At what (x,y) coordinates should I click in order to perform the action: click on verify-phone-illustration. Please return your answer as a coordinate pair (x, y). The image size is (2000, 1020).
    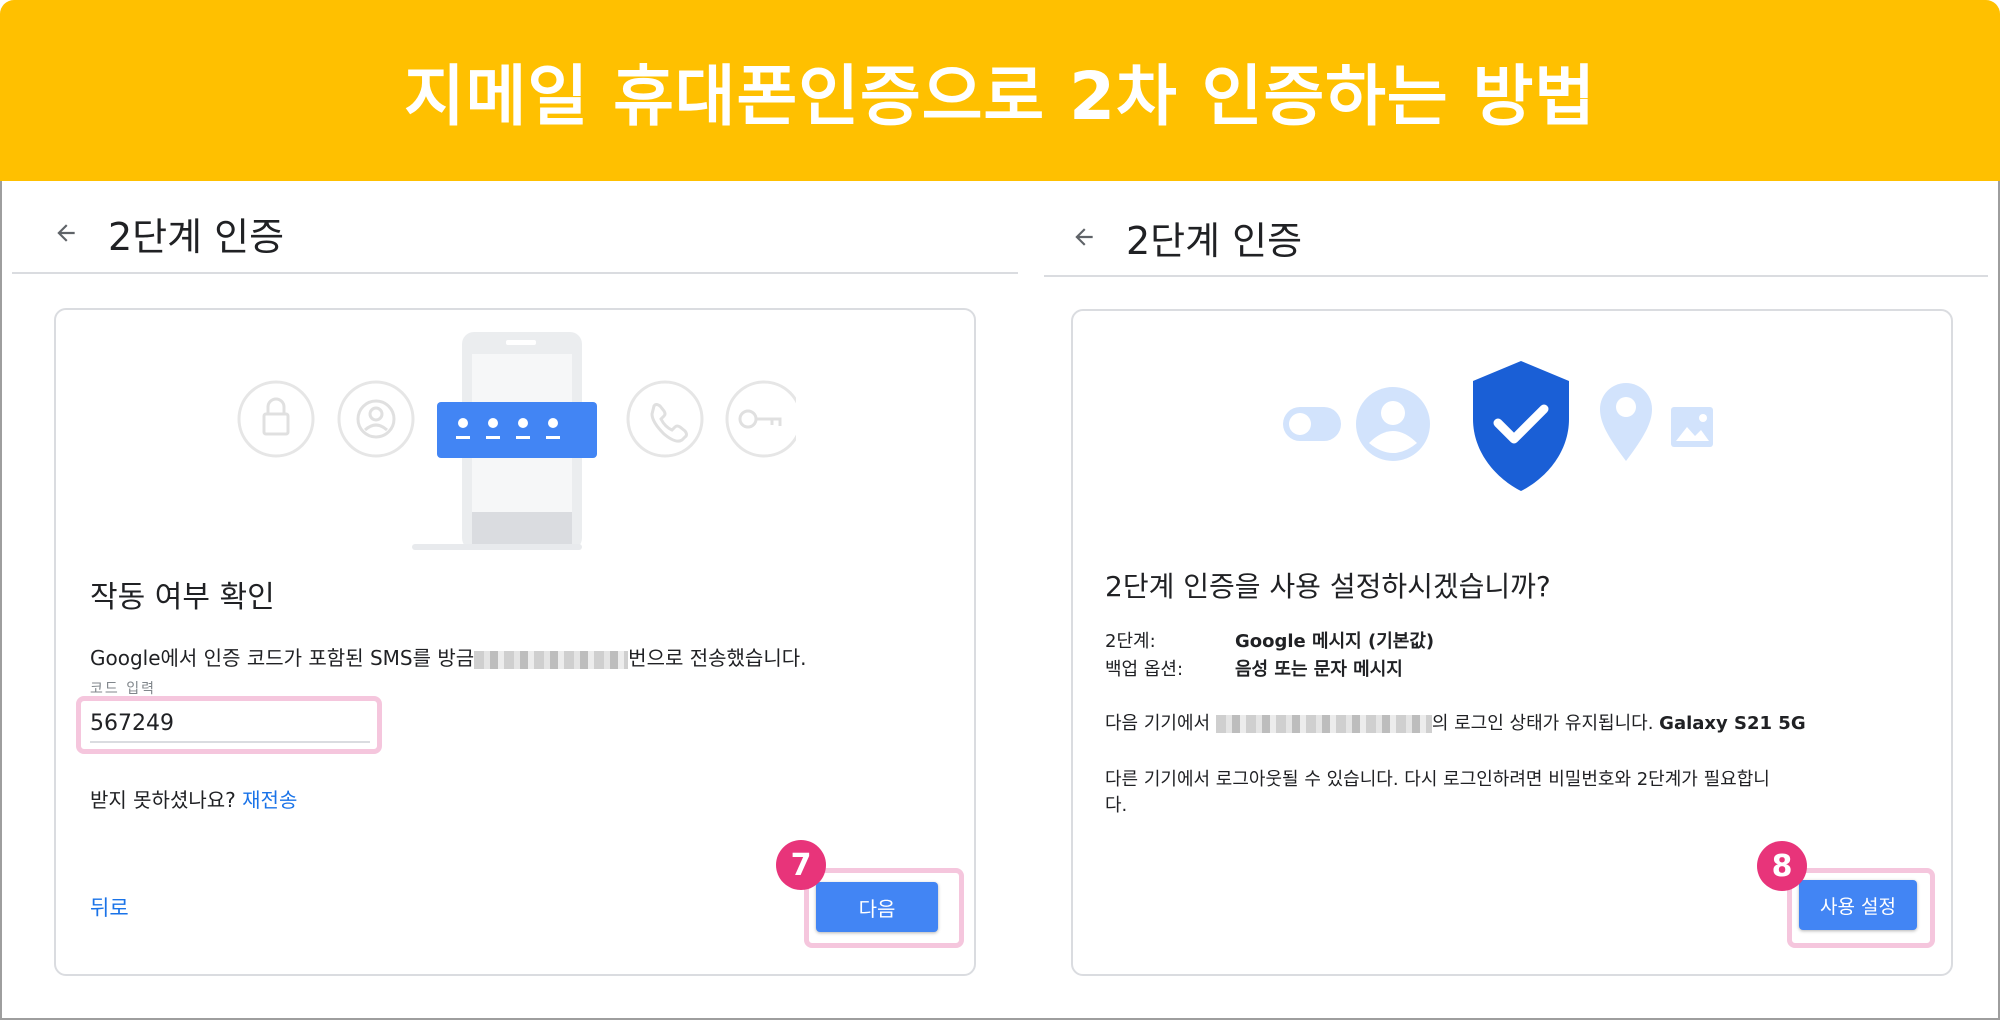
    Looking at the image, I should click on (516, 441).